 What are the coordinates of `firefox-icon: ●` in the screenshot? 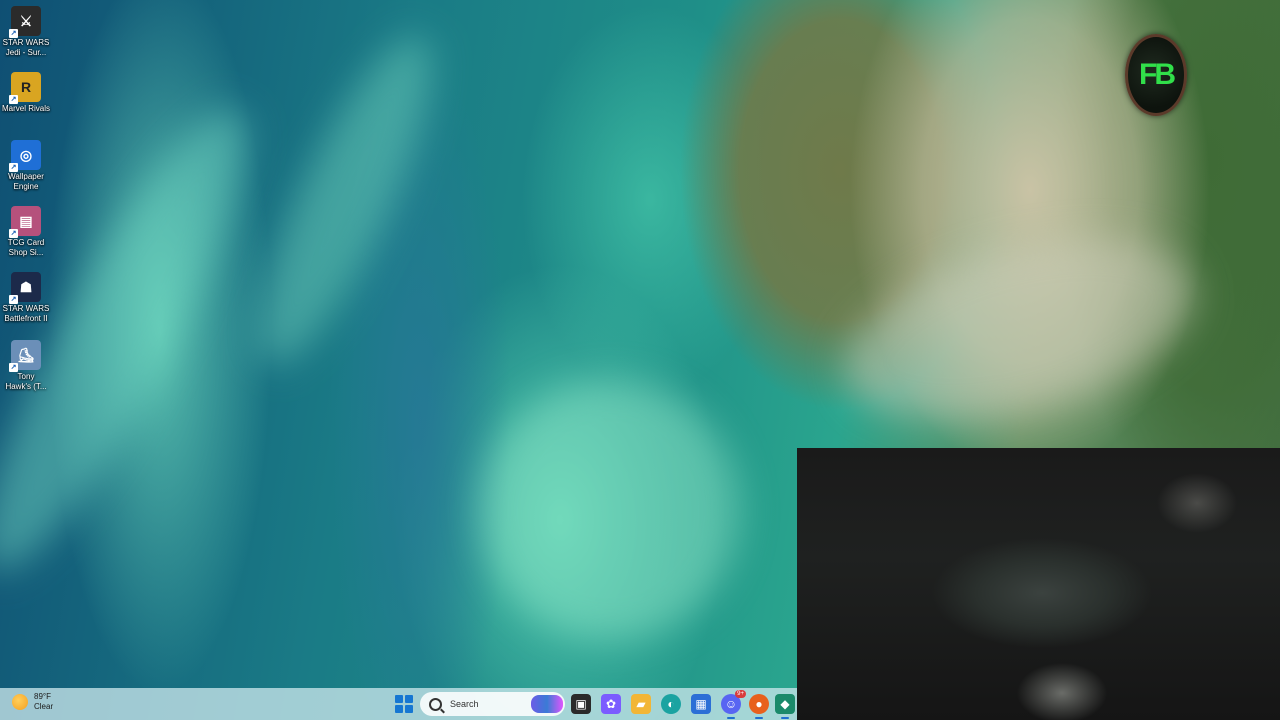 It's located at (759, 704).